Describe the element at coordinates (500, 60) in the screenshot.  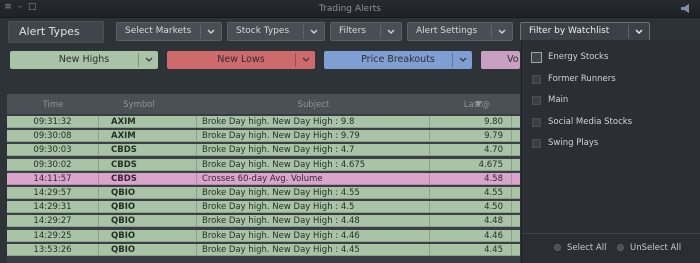
I see `quick-filter-volume: Vo` at that location.